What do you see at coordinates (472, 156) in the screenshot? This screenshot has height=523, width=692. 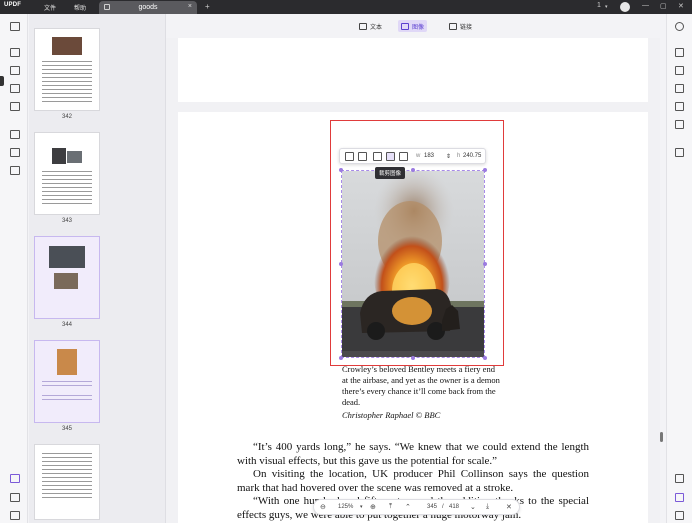 I see `height-input: 240.75` at bounding box center [472, 156].